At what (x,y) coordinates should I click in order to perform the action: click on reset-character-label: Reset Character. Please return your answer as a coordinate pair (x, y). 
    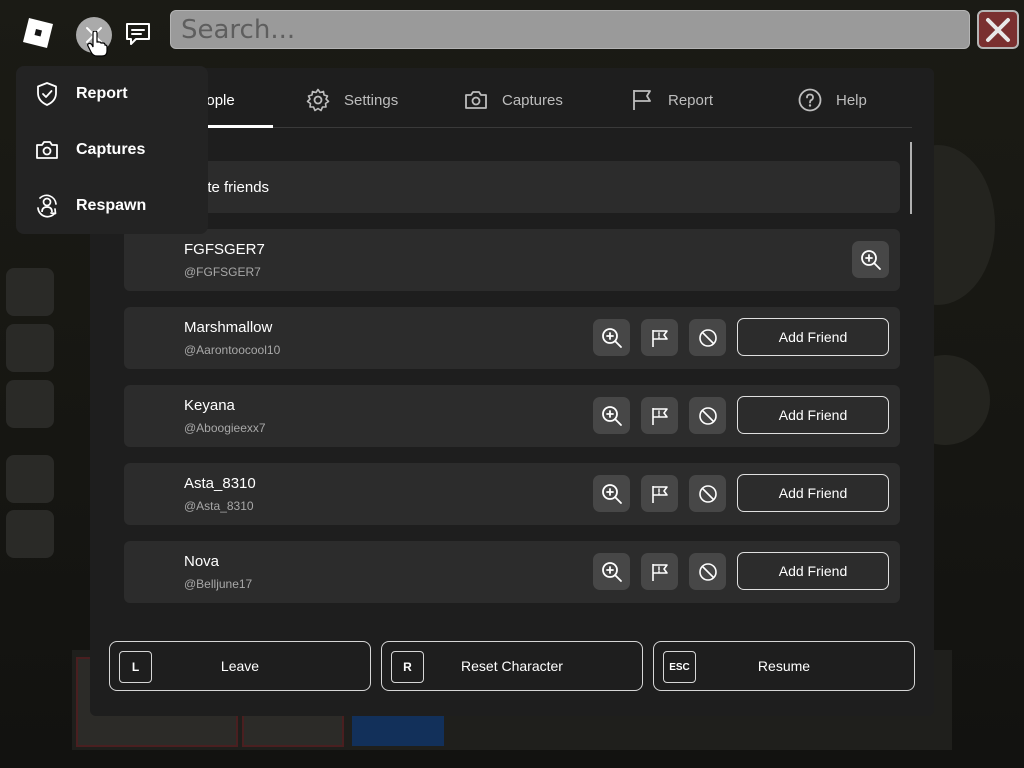
    Looking at the image, I should click on (512, 666).